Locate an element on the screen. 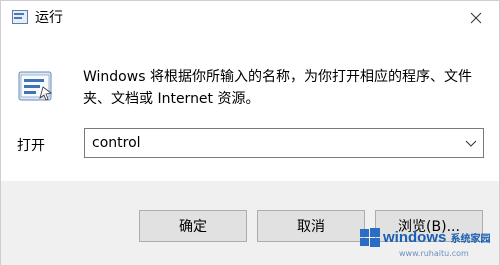  open-combobox: control is located at coordinates (284, 143).